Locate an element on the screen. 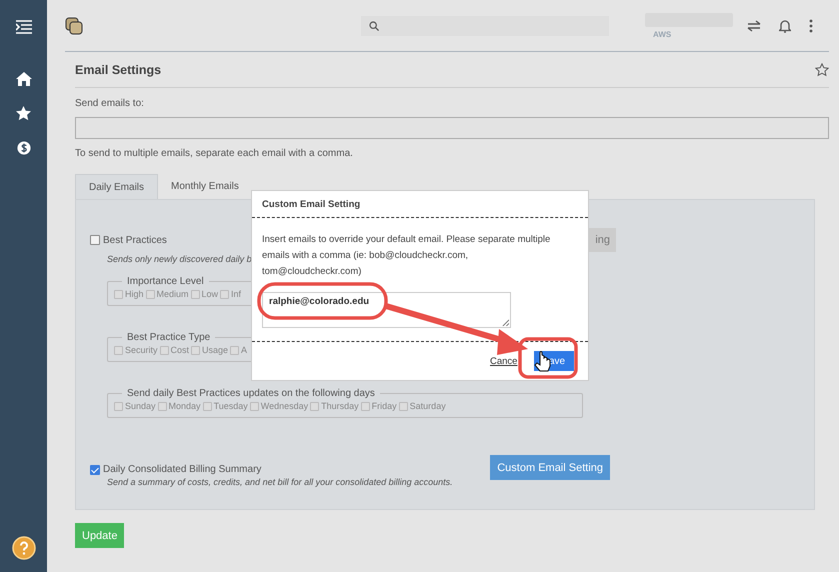  cancel-link: Cance is located at coordinates (505, 361).